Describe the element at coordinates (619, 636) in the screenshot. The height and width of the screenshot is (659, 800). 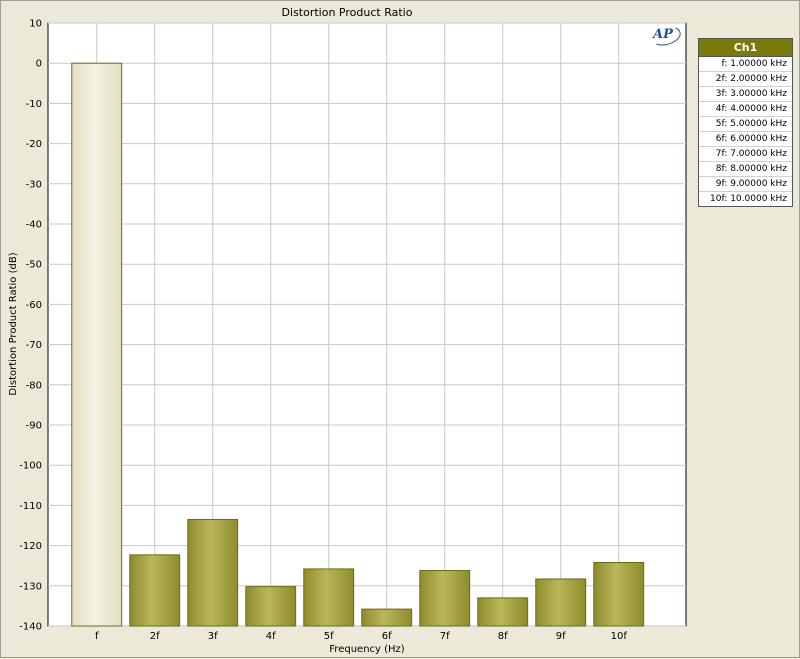
I see `x-tick-label: 10f` at that location.